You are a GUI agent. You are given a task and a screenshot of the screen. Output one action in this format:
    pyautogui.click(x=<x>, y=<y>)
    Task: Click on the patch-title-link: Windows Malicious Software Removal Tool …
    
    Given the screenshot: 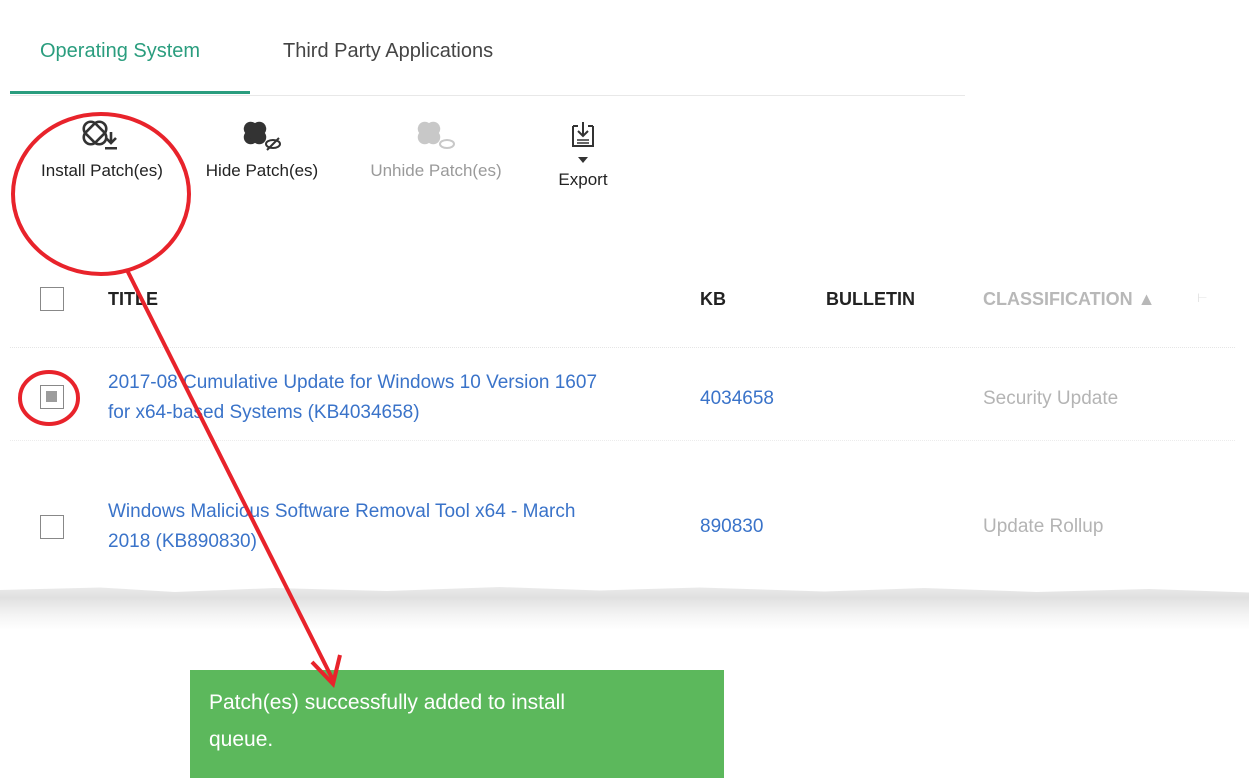 What is the action you would take?
    pyautogui.click(x=388, y=527)
    